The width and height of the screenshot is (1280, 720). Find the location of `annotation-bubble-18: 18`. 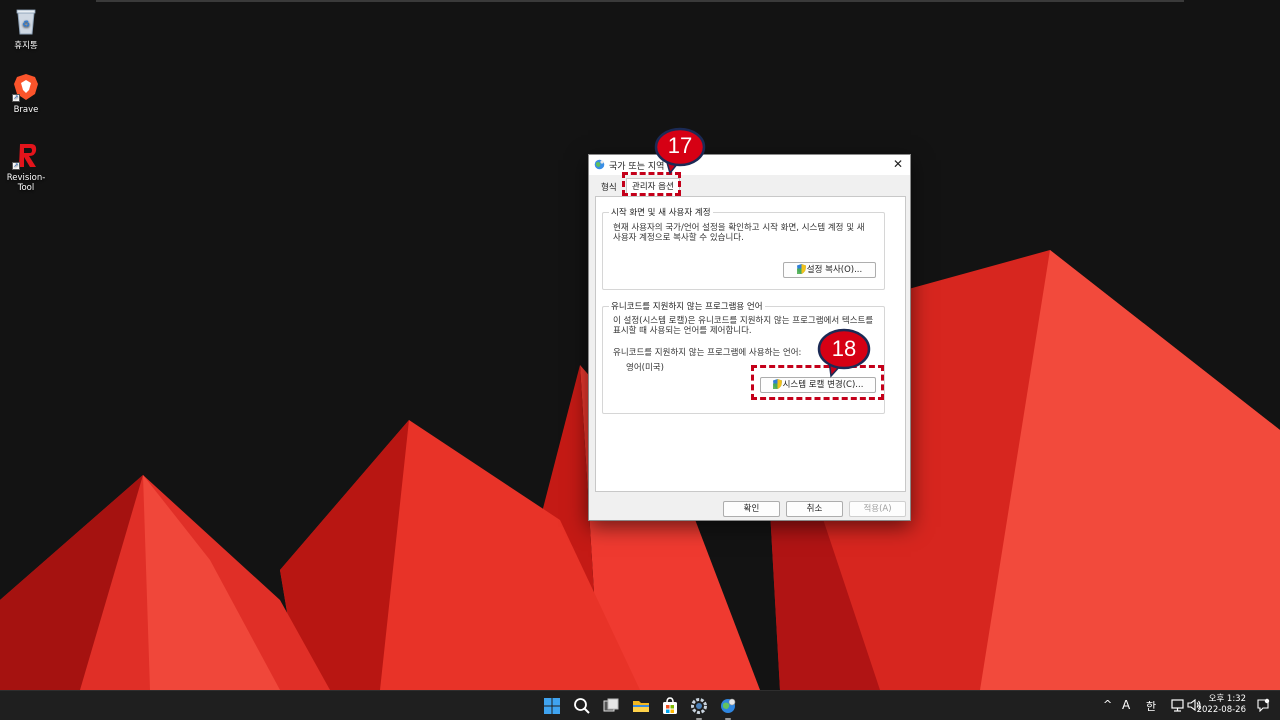

annotation-bubble-18: 18 is located at coordinates (844, 353).